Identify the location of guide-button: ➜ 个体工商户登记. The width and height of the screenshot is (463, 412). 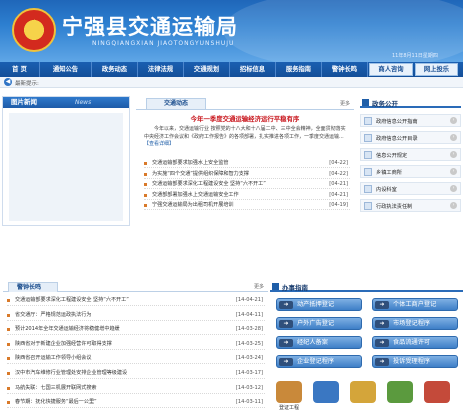
(415, 304).